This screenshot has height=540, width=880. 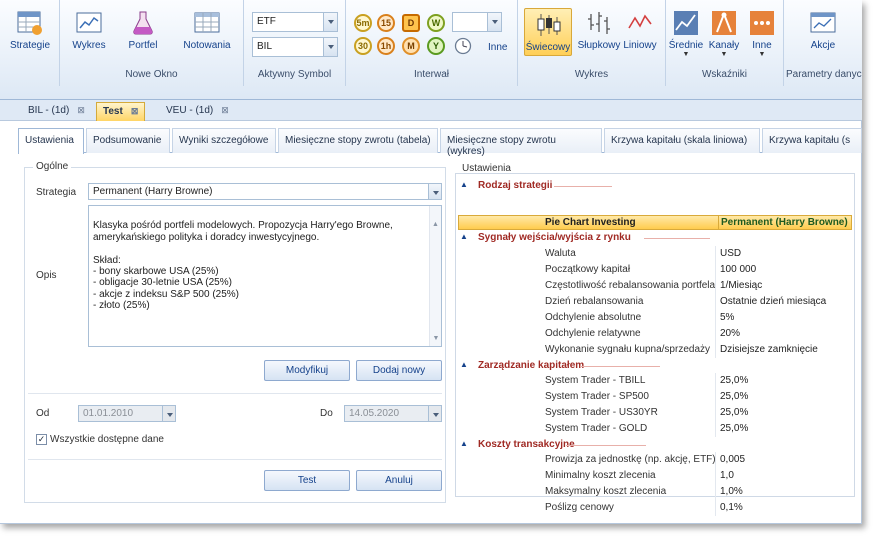 What do you see at coordinates (655, 381) in the screenshot?
I see `property-row-zarzadzanie: System Trader - TBILL 25,0%` at bounding box center [655, 381].